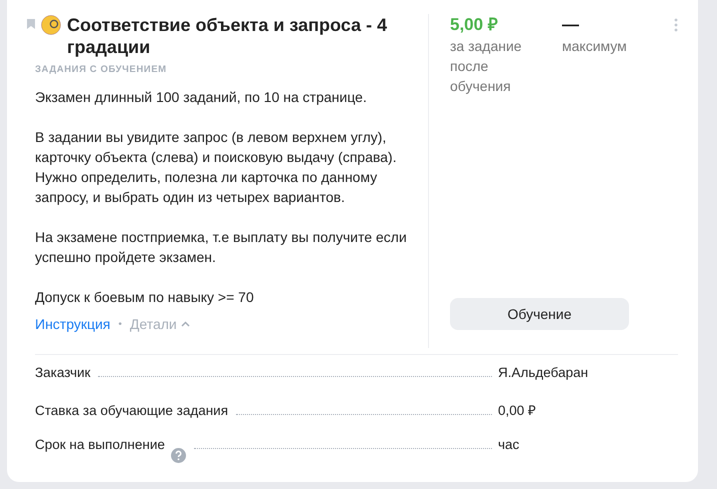 Image resolution: width=717 pixels, height=489 pixels. Describe the element at coordinates (518, 410) in the screenshot. I see `info-value: 0,00 ₽` at that location.